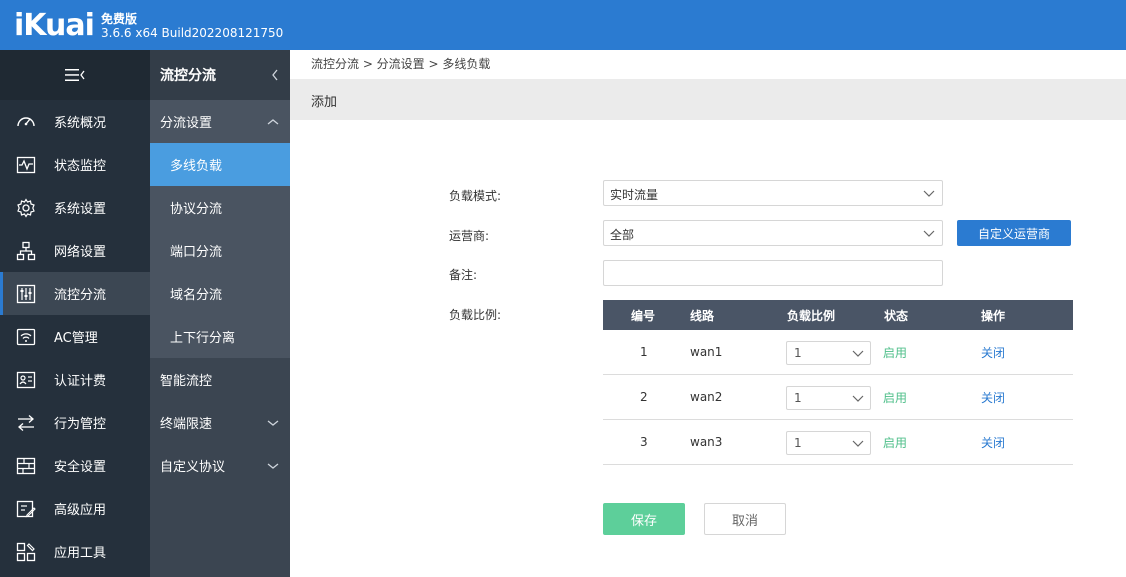 This screenshot has width=1126, height=577. What do you see at coordinates (80, 295) in the screenshot?
I see `nav-label: 流控分流` at bounding box center [80, 295].